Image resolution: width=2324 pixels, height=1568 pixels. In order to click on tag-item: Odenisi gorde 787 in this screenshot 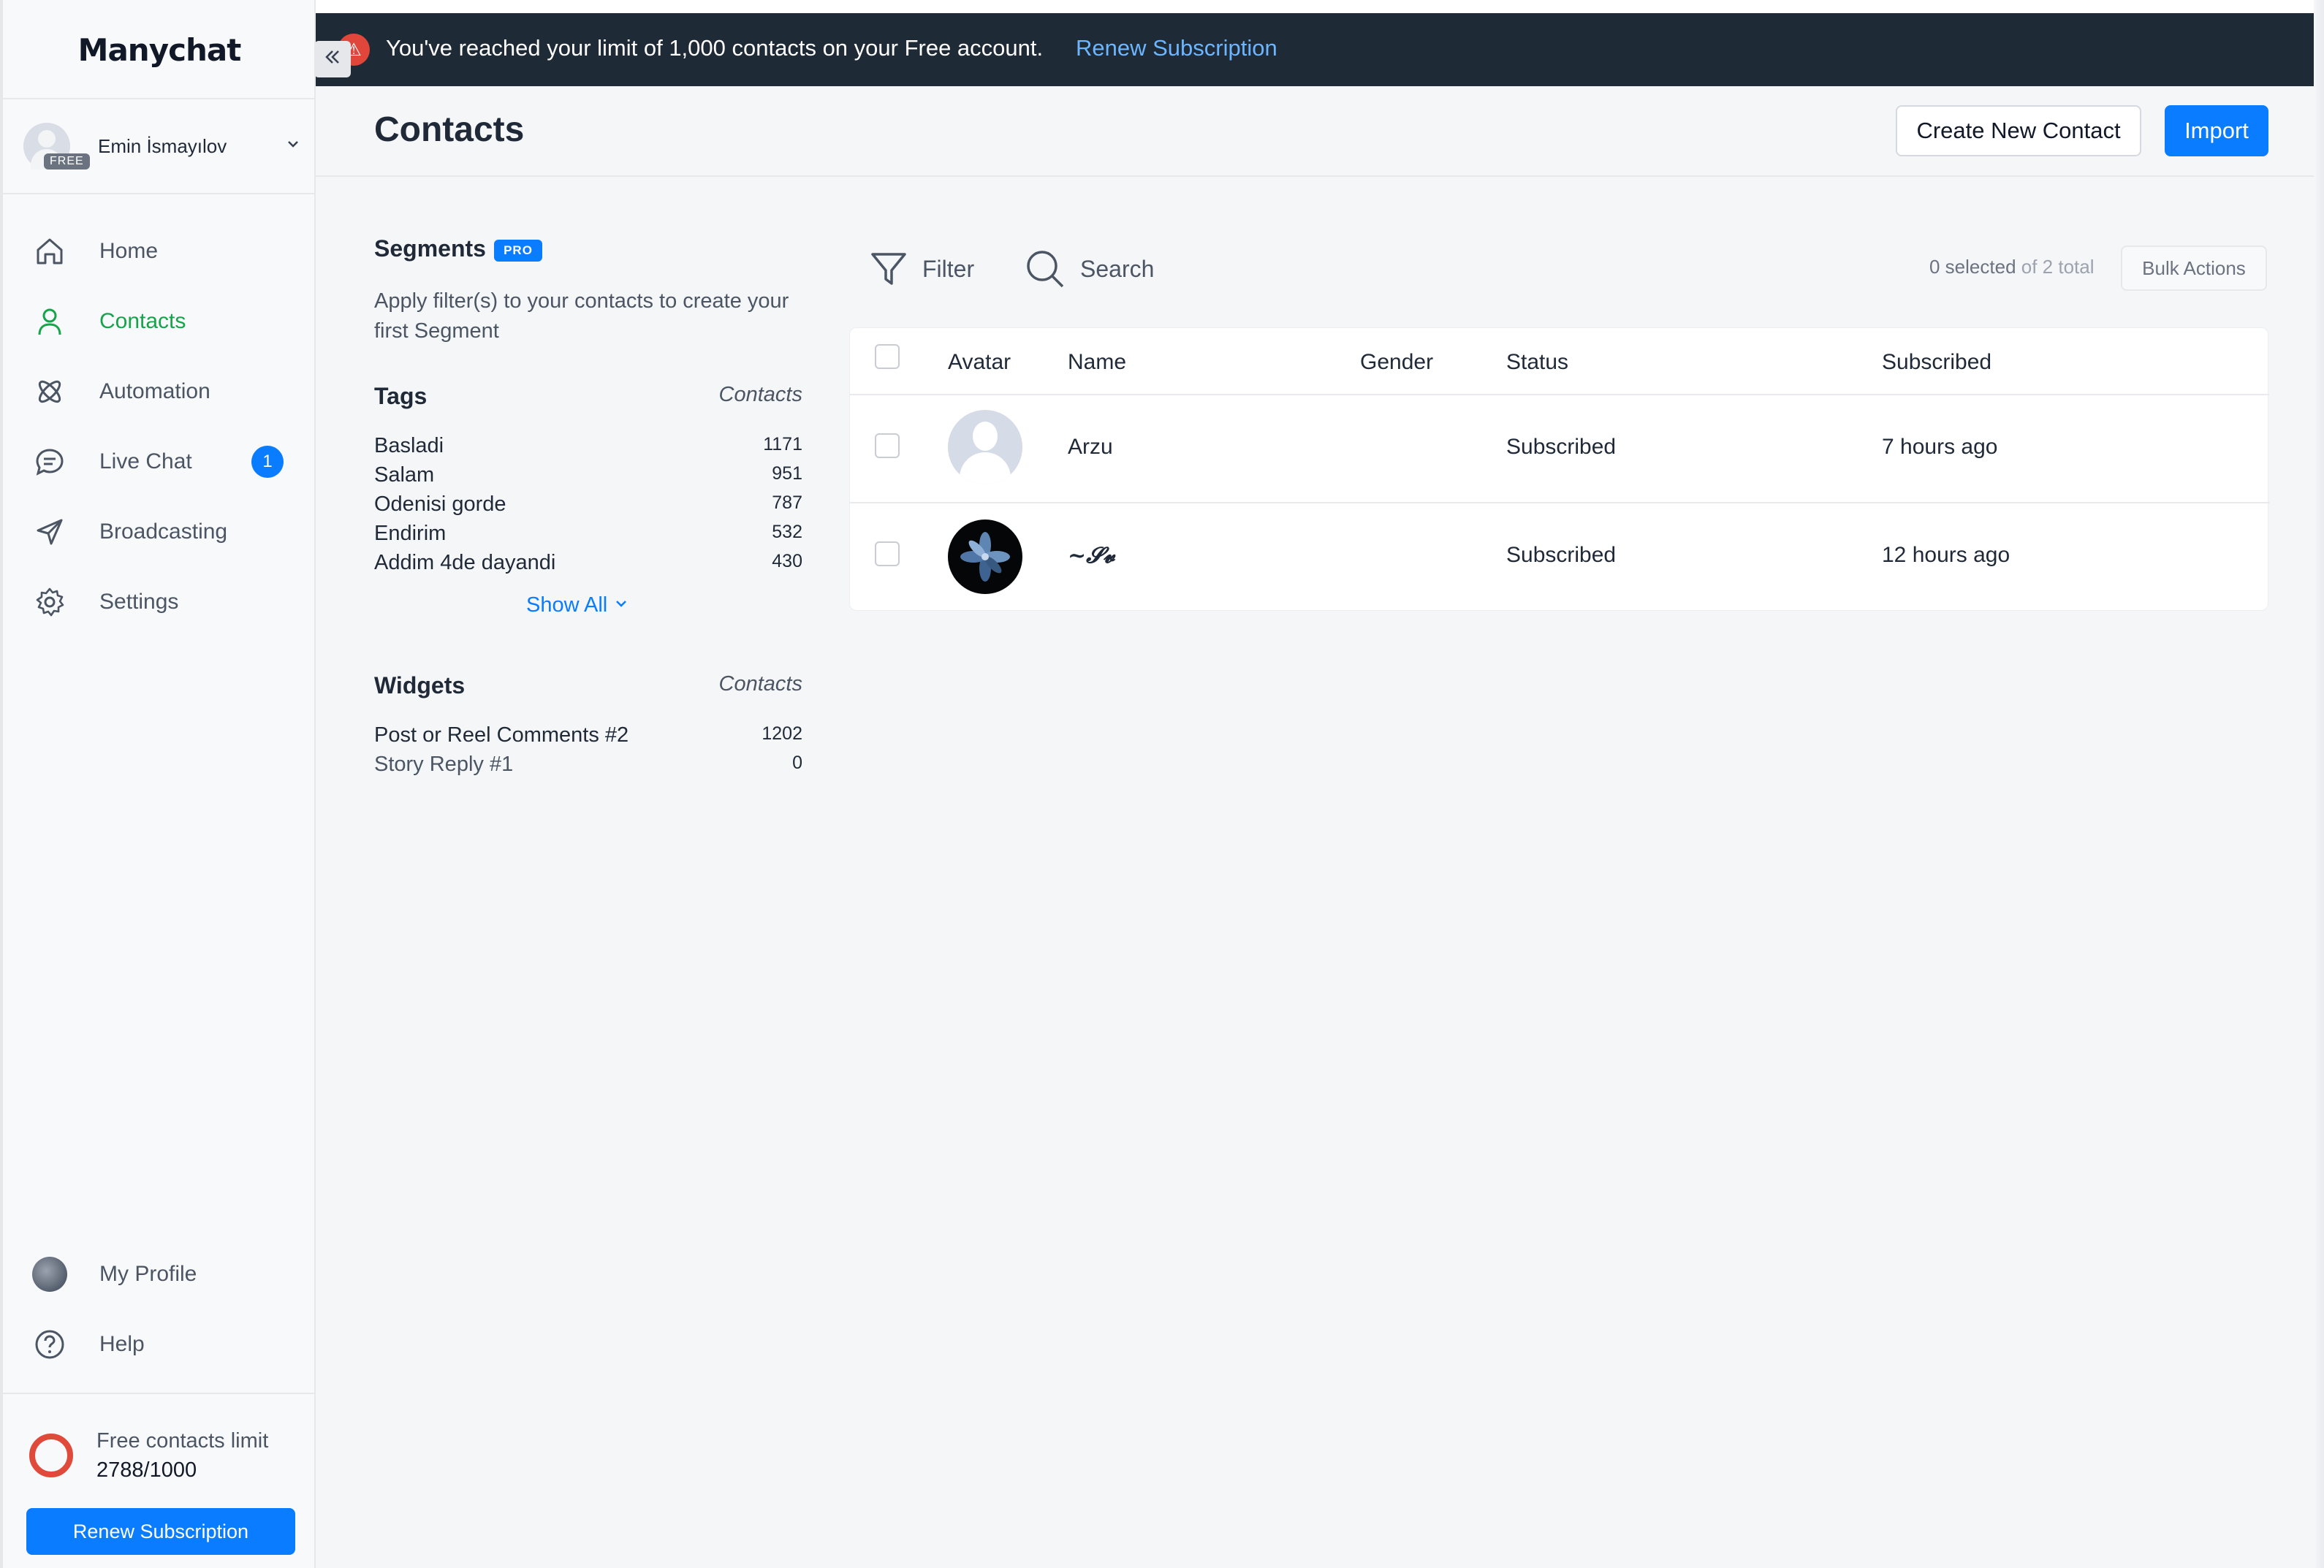, I will do `click(588, 507)`.